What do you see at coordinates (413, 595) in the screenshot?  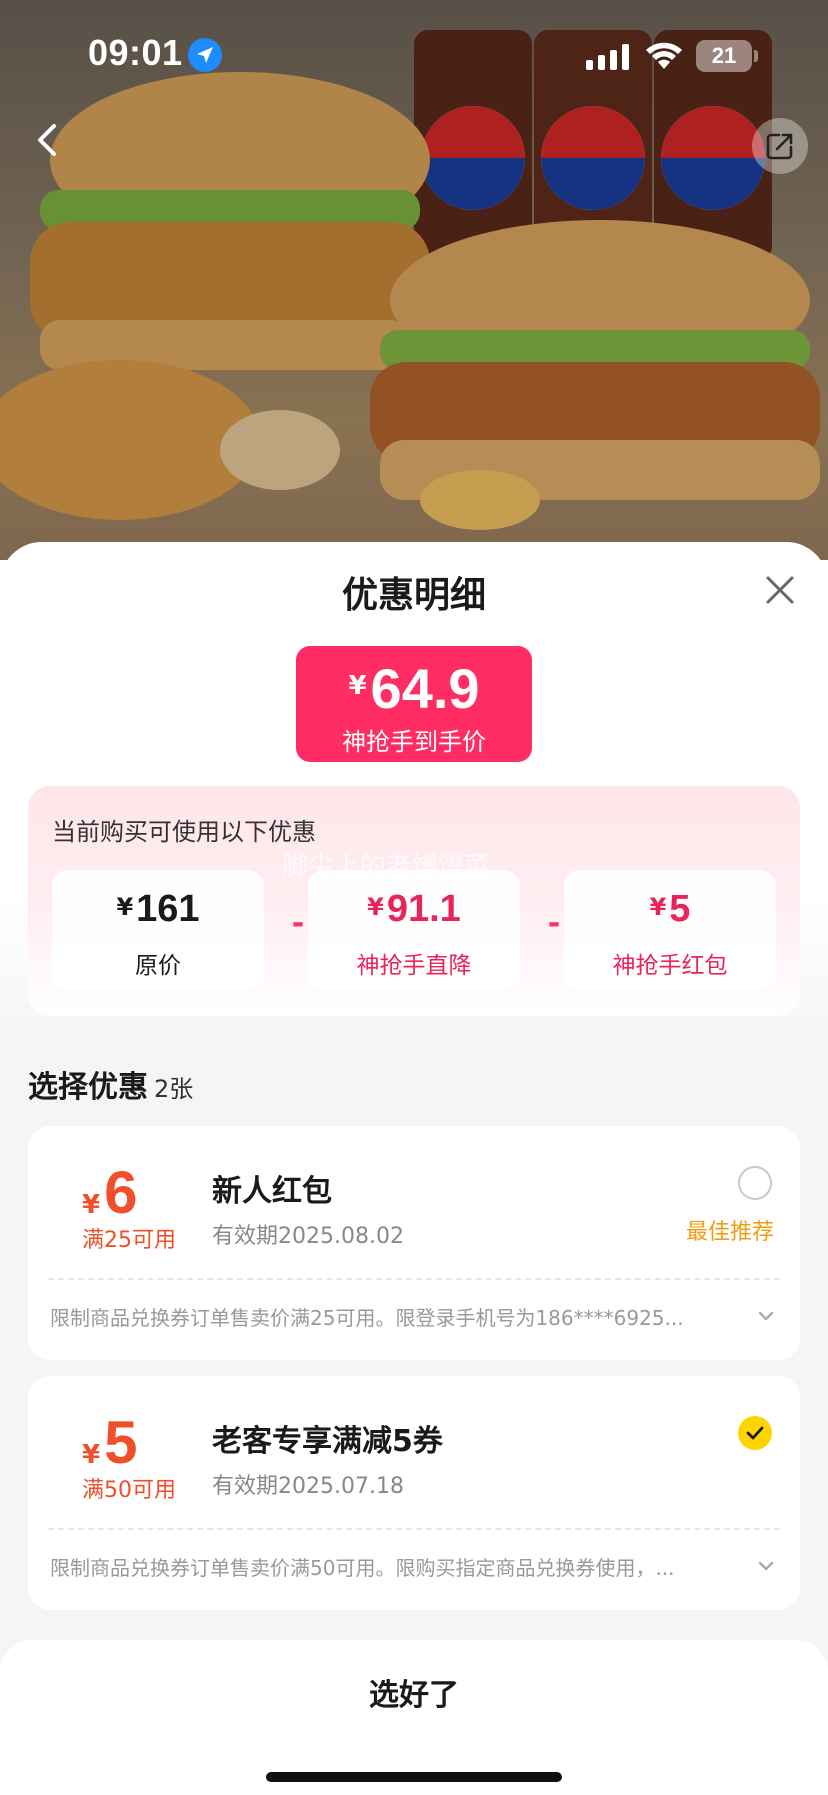 I see `sheet-title: 优惠明细` at bounding box center [413, 595].